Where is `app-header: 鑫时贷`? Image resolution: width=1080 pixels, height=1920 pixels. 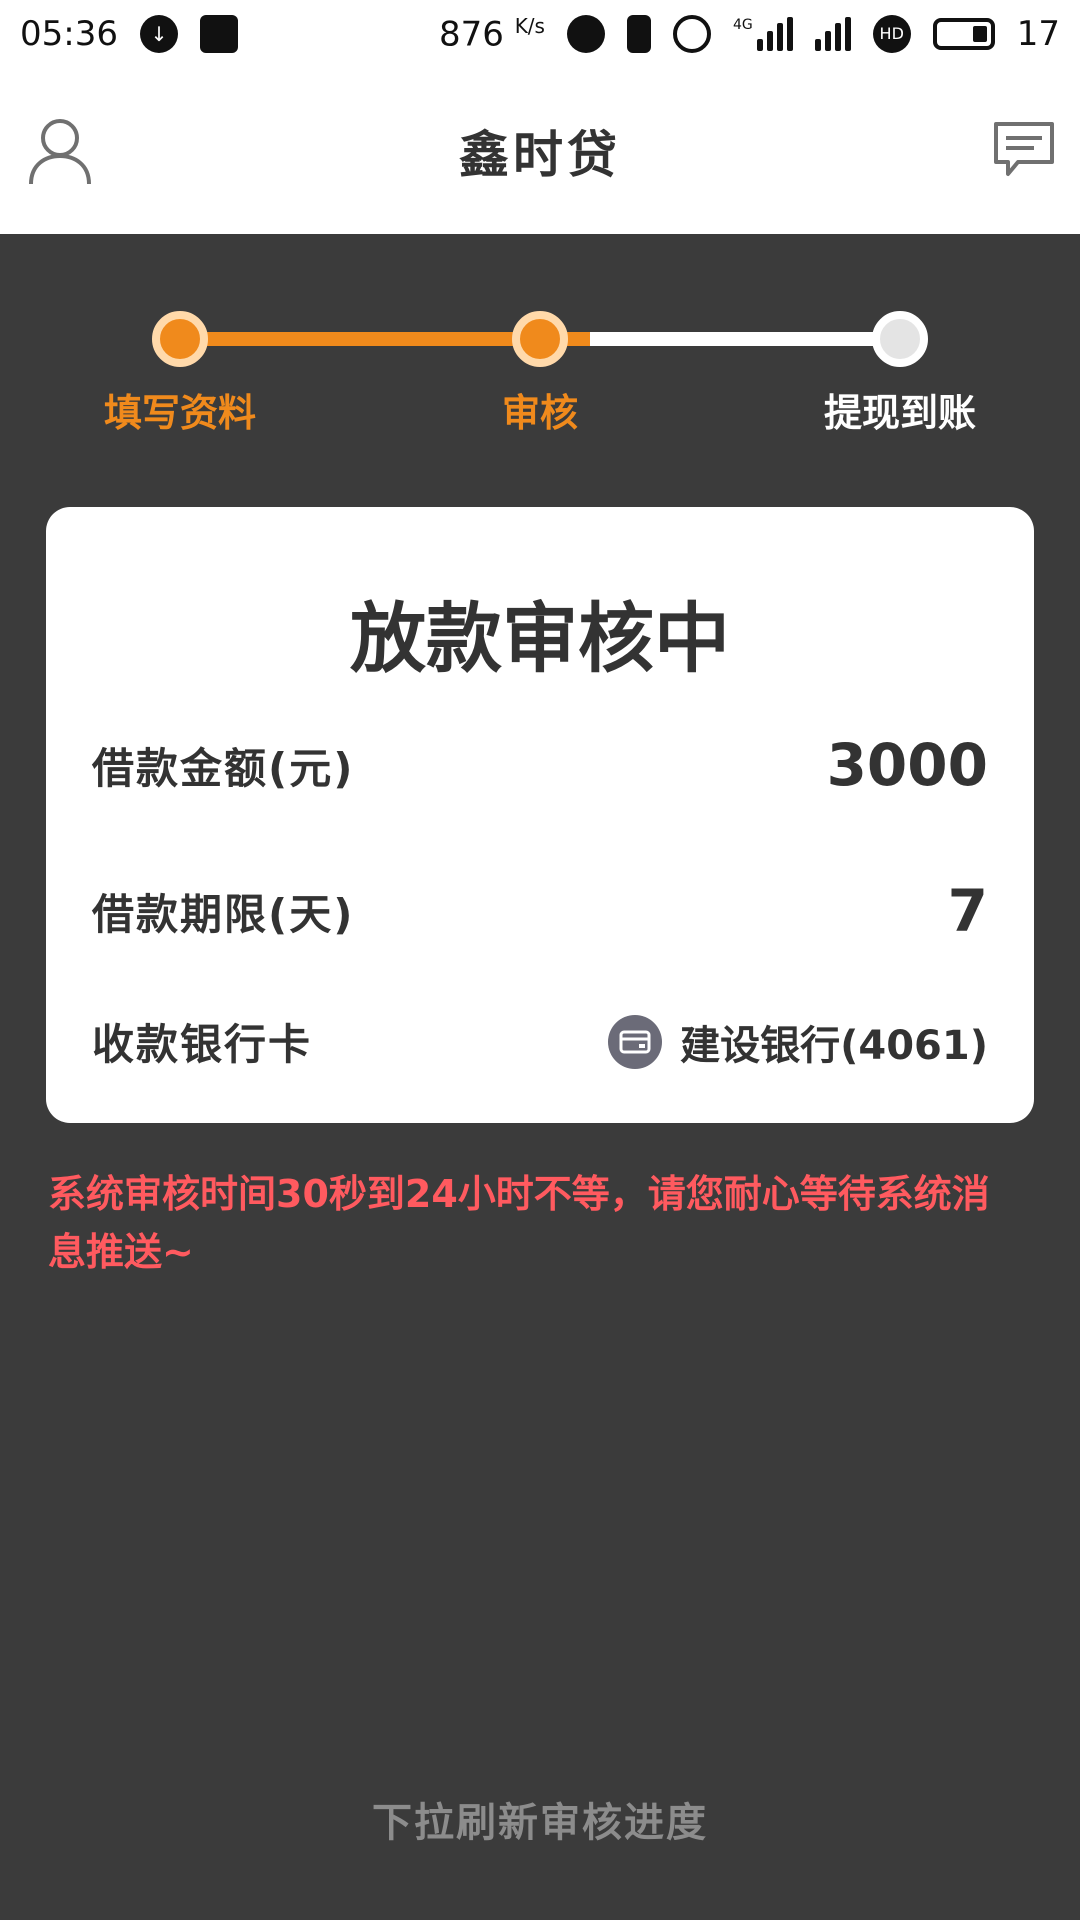 app-header: 鑫时贷 is located at coordinates (540, 151).